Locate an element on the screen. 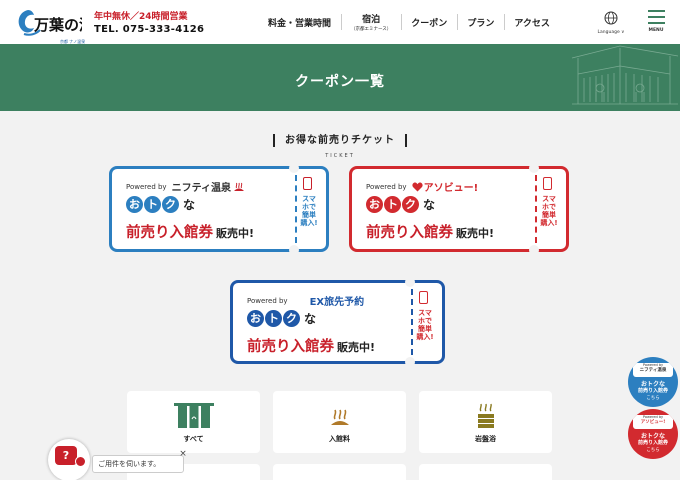 The height and width of the screenshot is (480, 680). section-title: お得な前売りチケット is located at coordinates (340, 140).